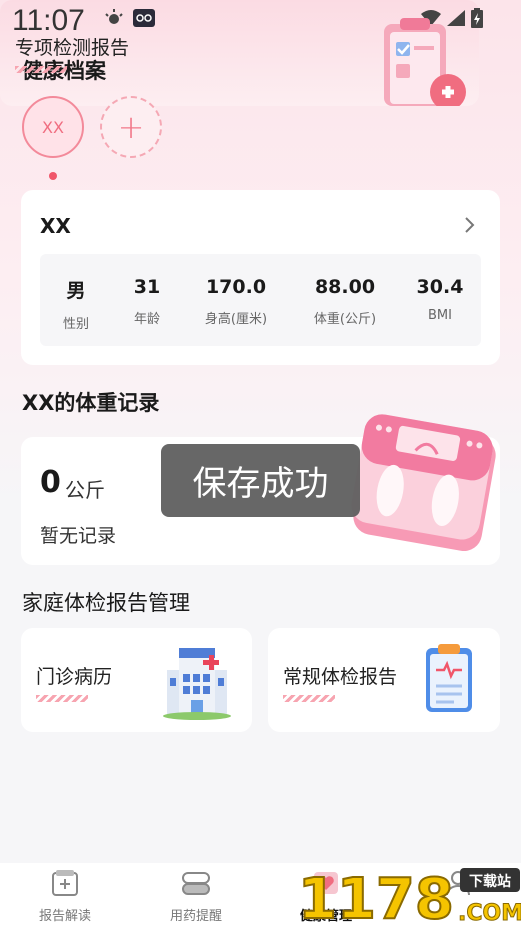 Image resolution: width=521 pixels, height=926 pixels. Describe the element at coordinates (489, 913) in the screenshot. I see `watermark-domain: .COM` at that location.